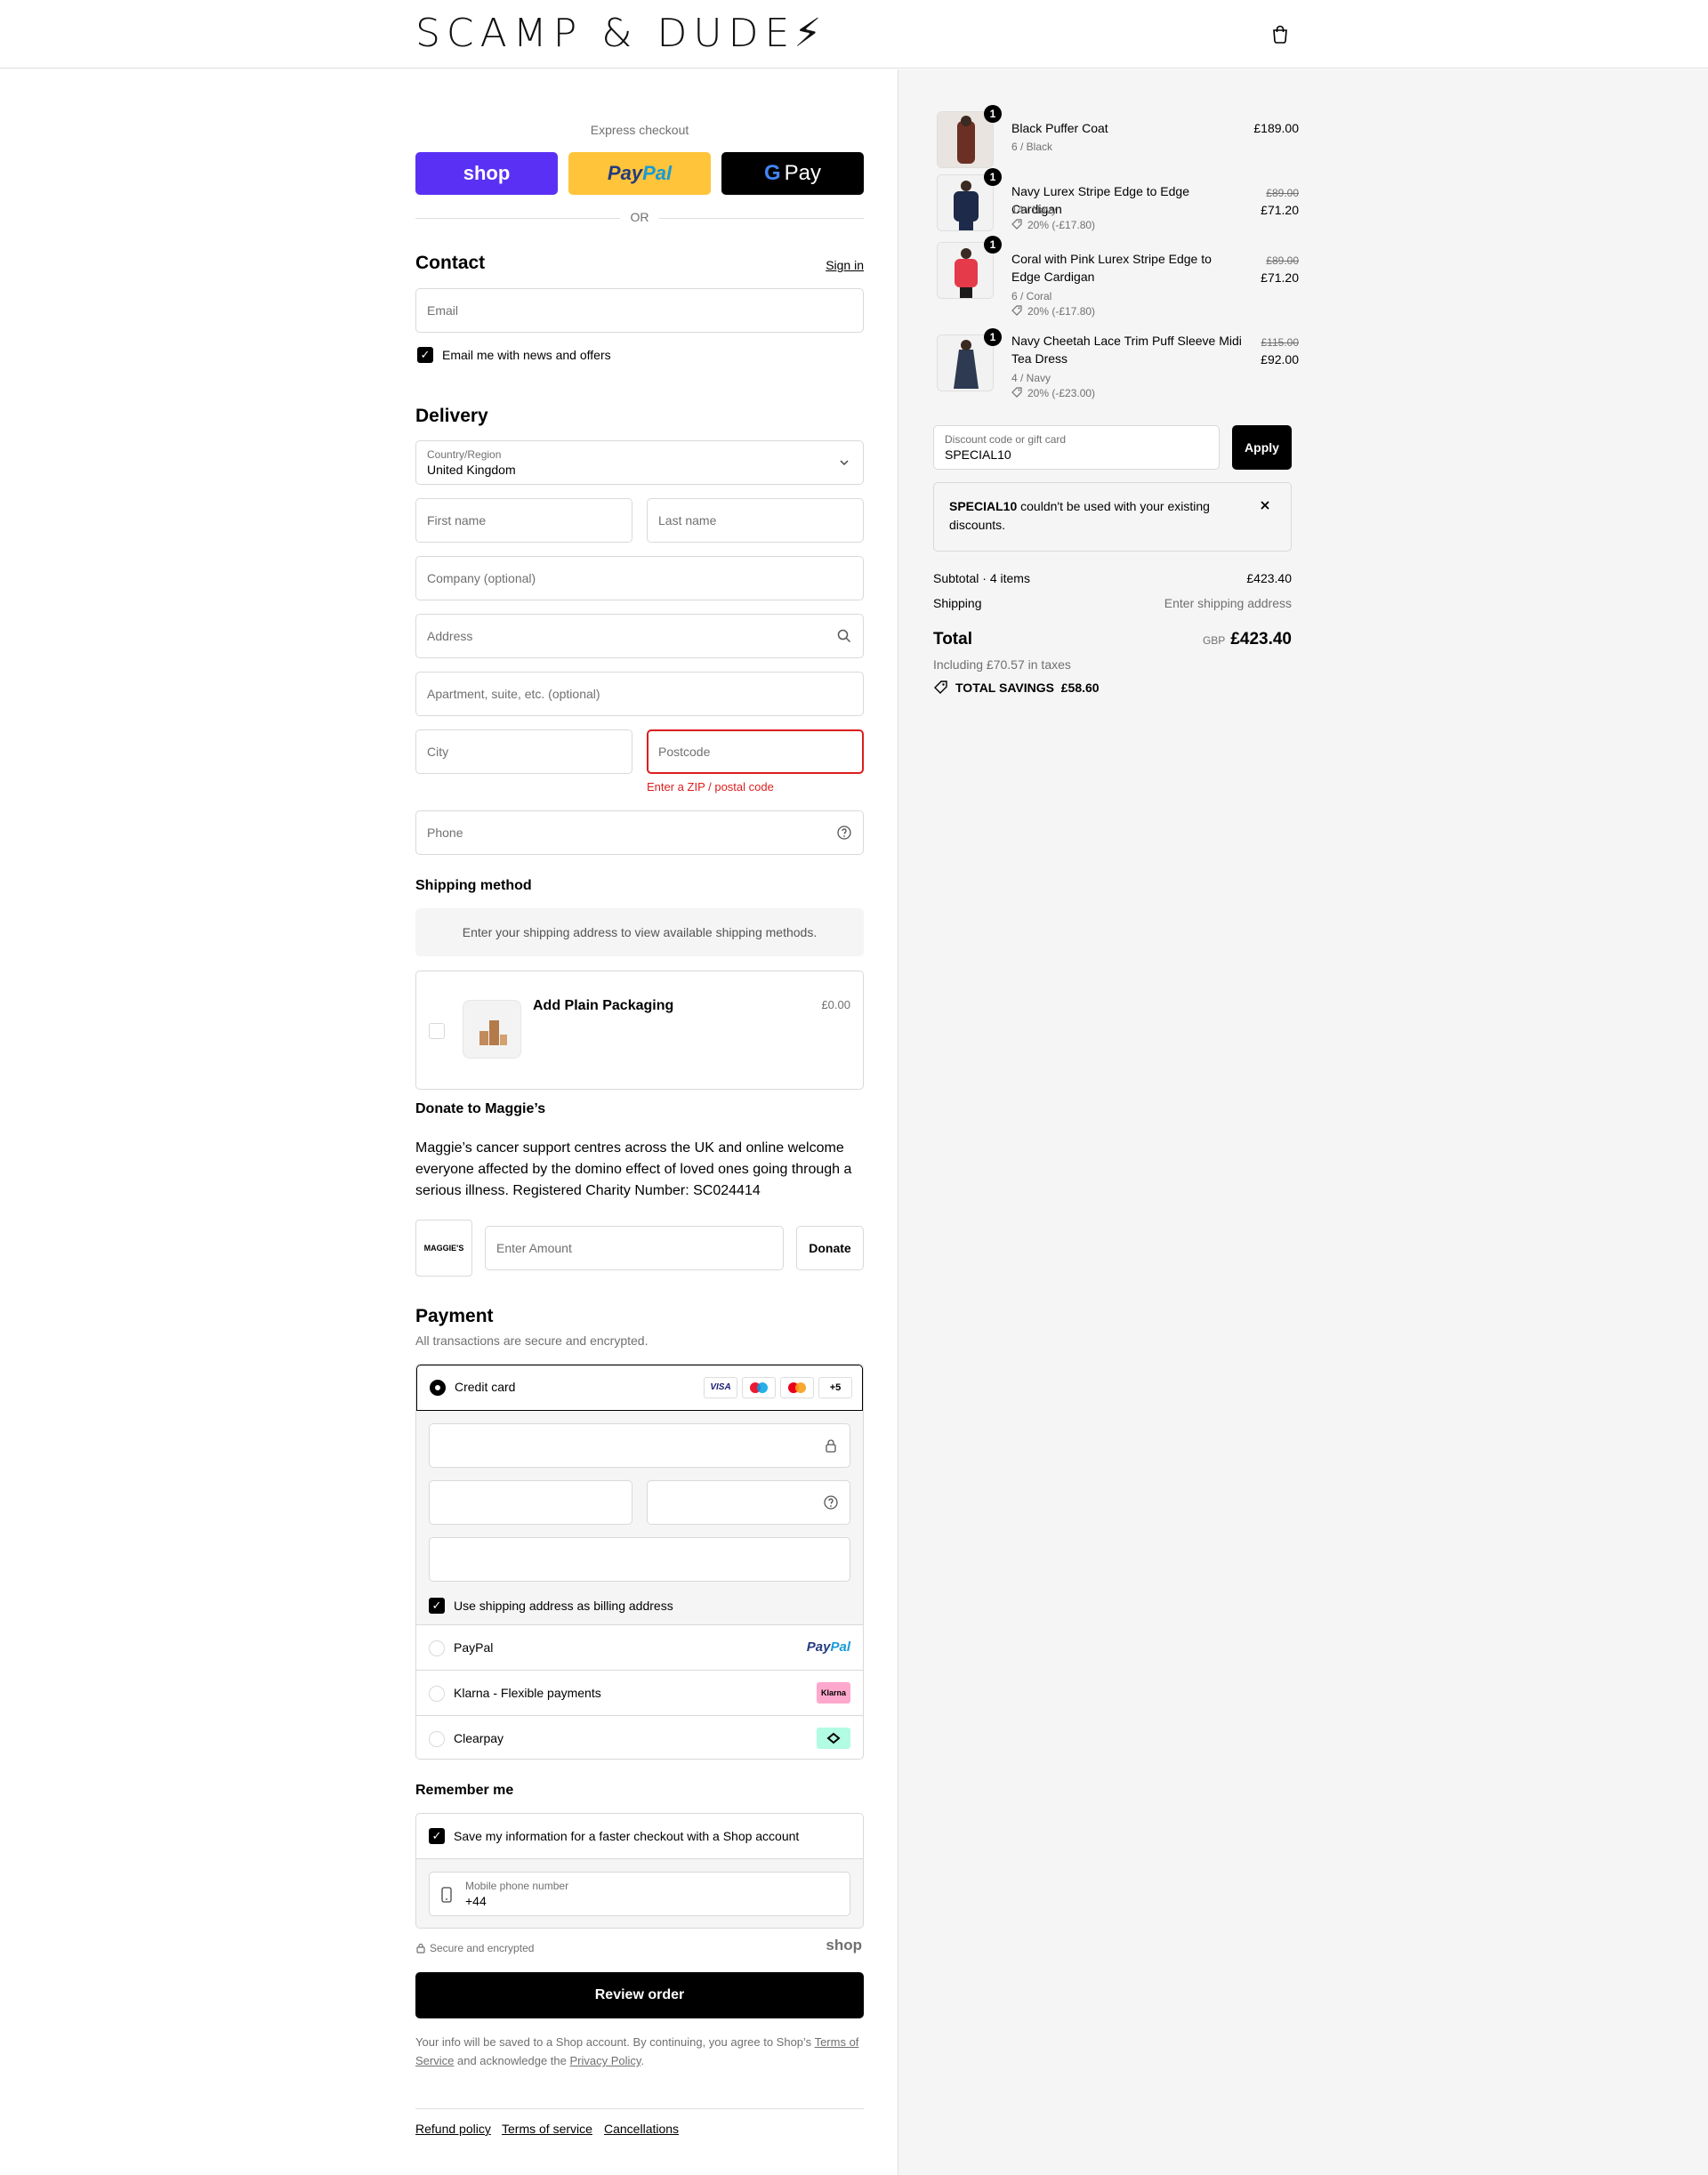  Describe the element at coordinates (993, 114) in the screenshot. I see `item-quantity-badge: 1` at that location.